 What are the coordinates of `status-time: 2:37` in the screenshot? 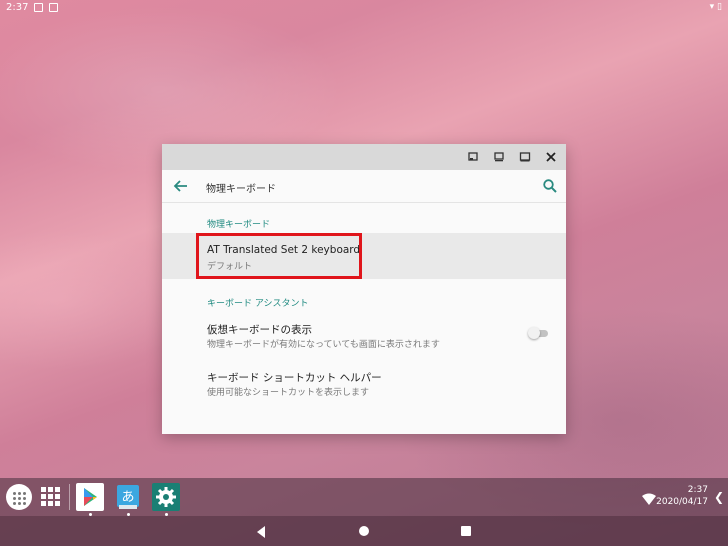 It's located at (17, 7).